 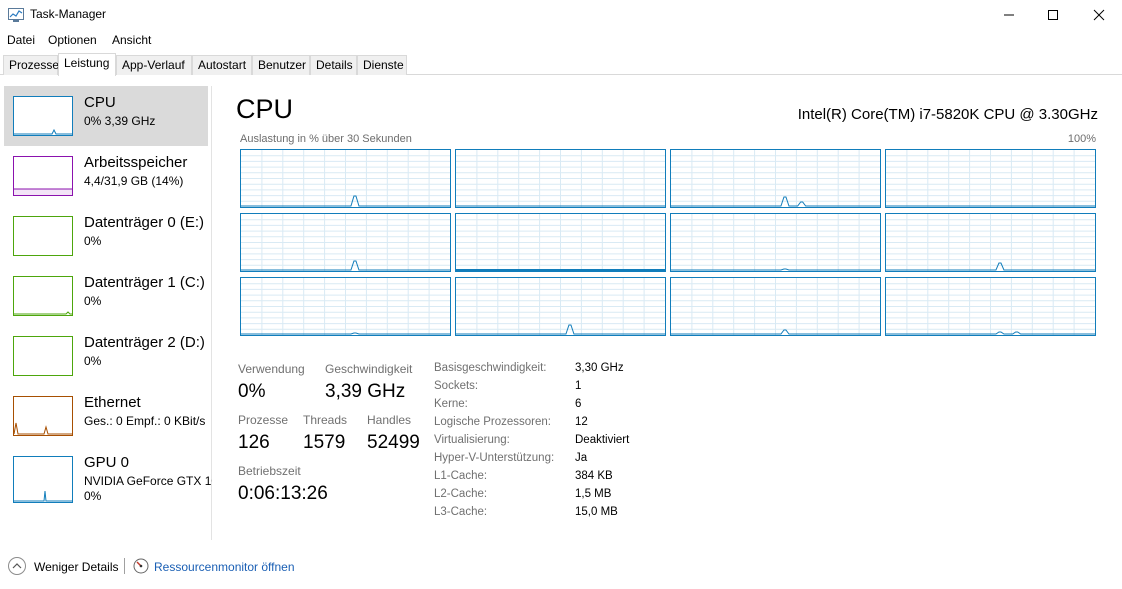 What do you see at coordinates (43, 176) in the screenshot?
I see `memory-thumbnail-graph` at bounding box center [43, 176].